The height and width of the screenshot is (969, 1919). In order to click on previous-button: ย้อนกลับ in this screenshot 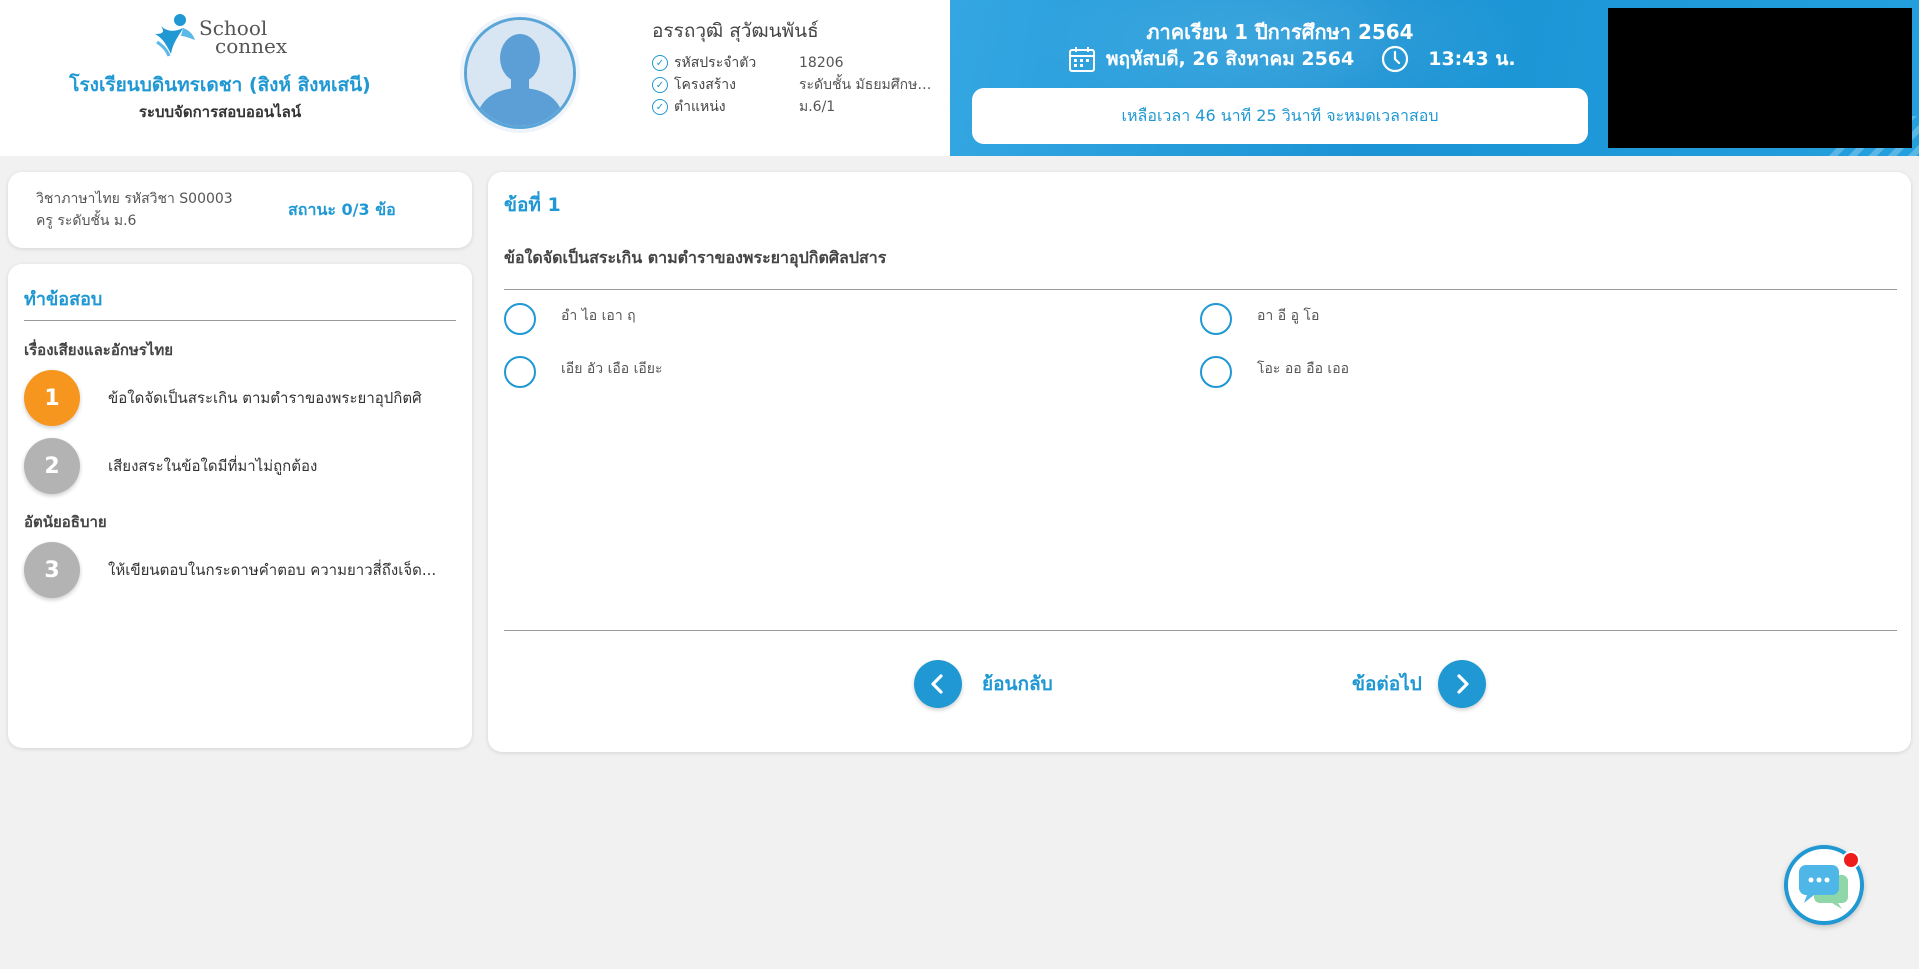, I will do `click(983, 684)`.